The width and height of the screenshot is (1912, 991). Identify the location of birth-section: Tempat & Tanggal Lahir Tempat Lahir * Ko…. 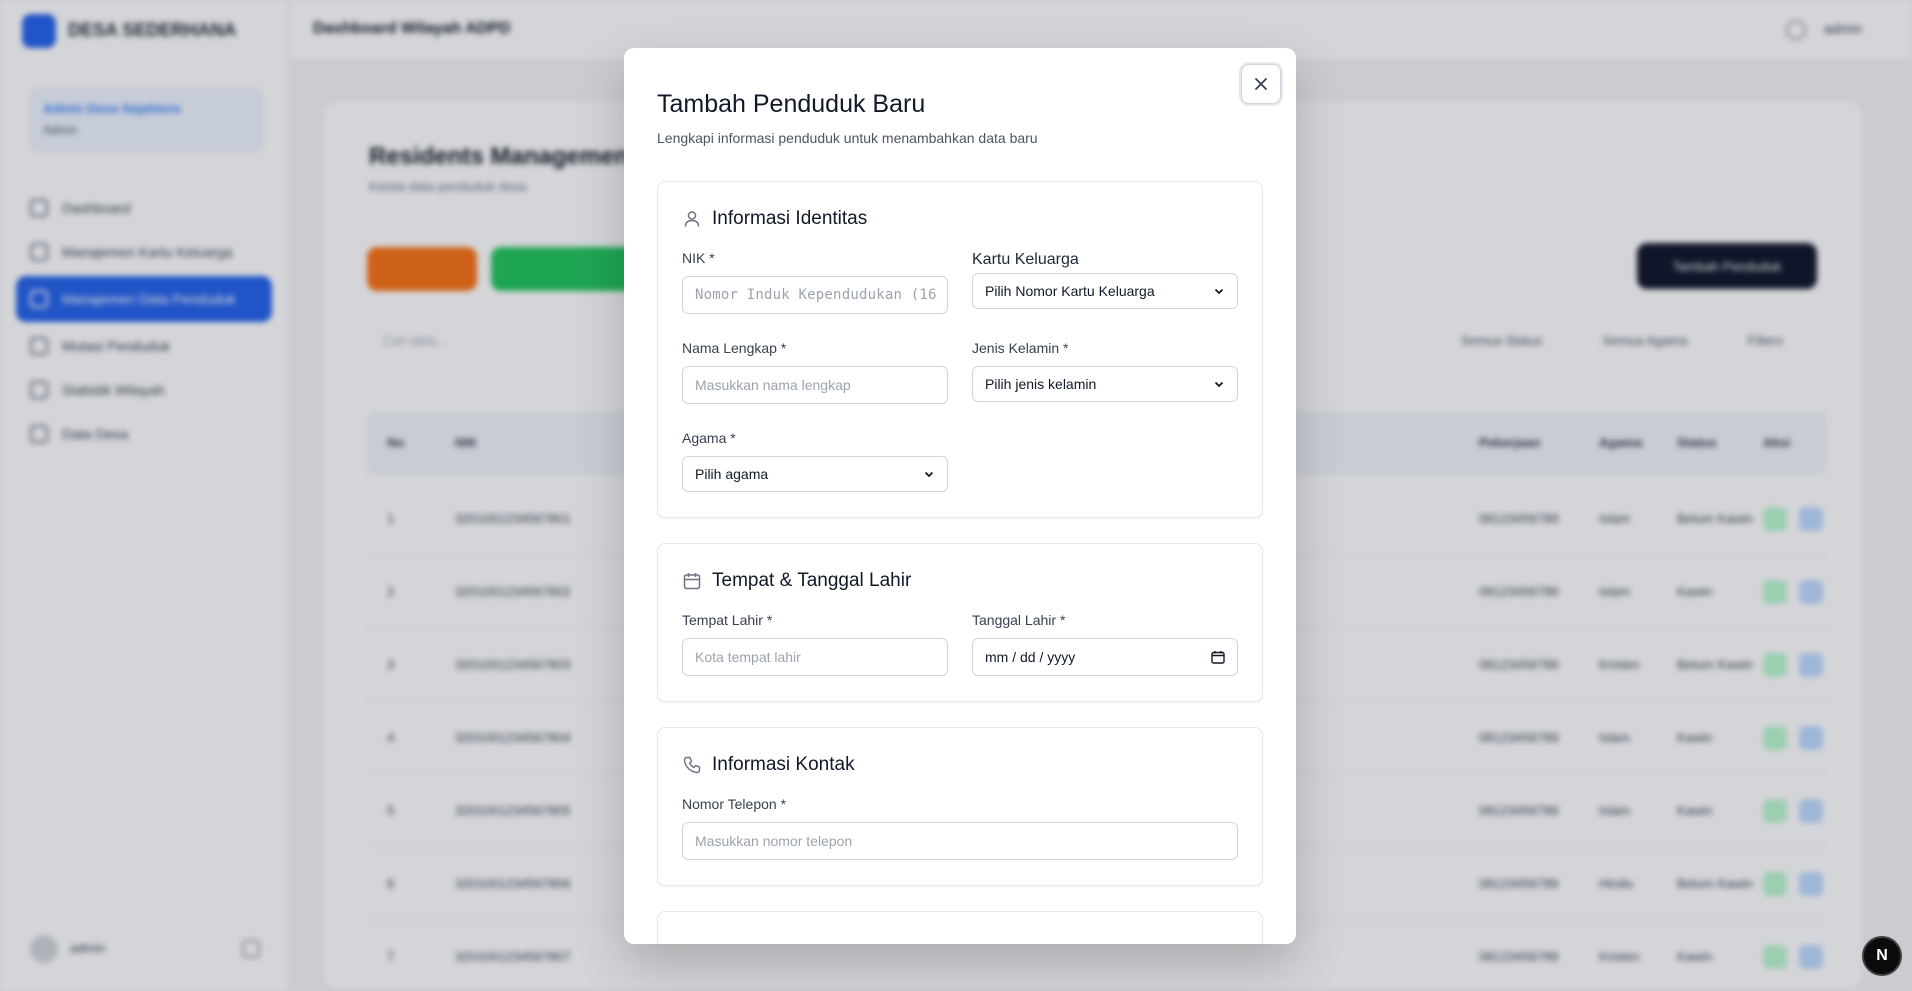
(960, 622).